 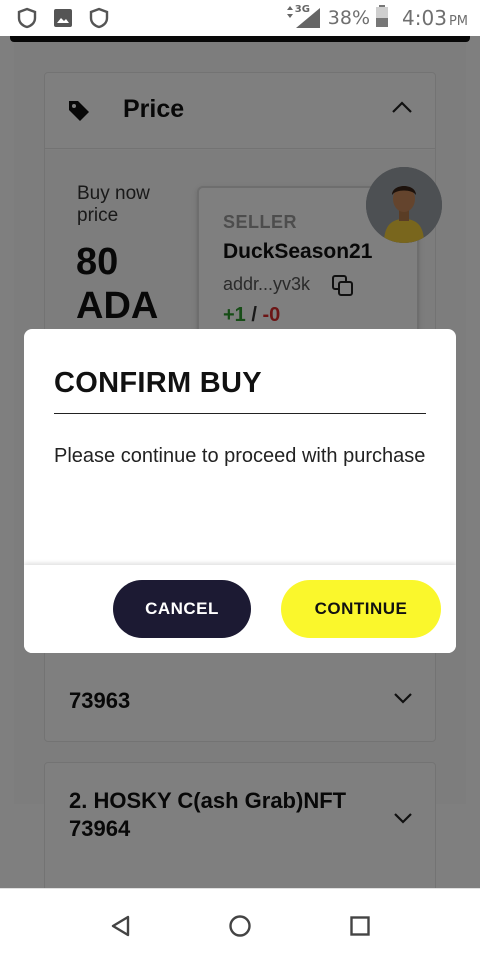 I want to click on status-bar: 3G 38% 4:03 PM, so click(x=240, y=18).